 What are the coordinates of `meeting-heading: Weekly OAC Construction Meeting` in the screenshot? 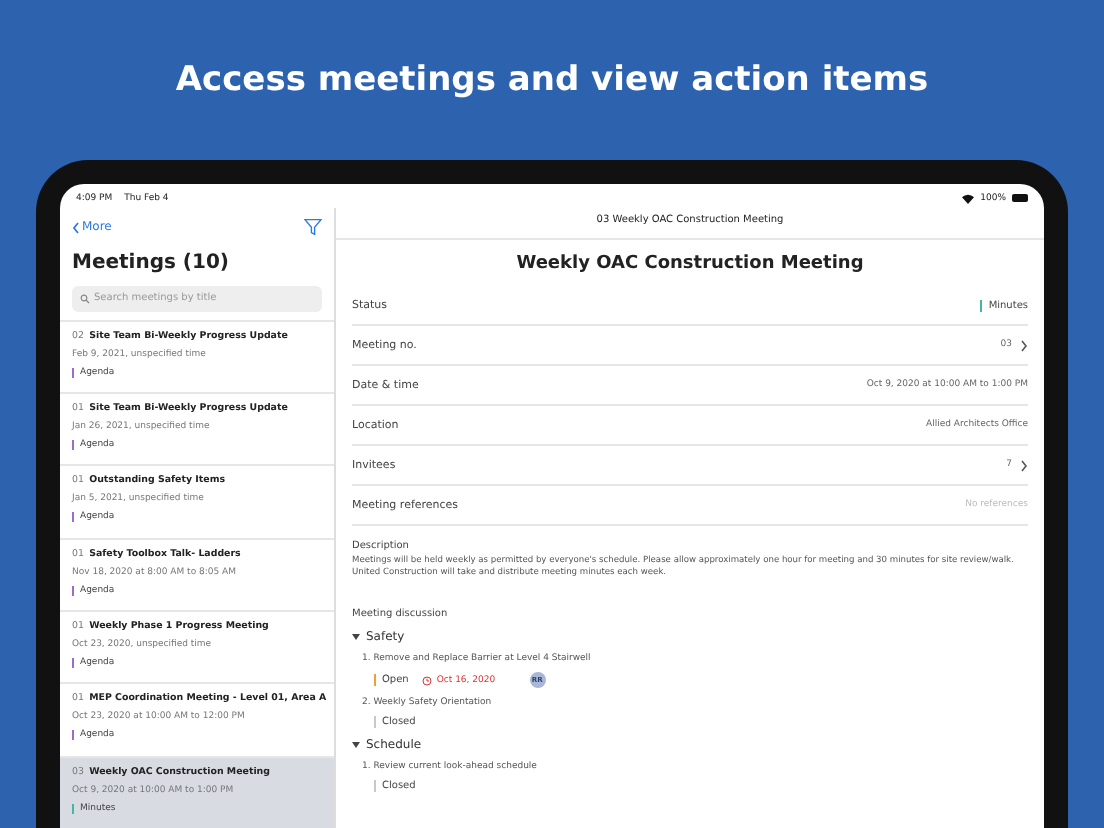 It's located at (690, 264).